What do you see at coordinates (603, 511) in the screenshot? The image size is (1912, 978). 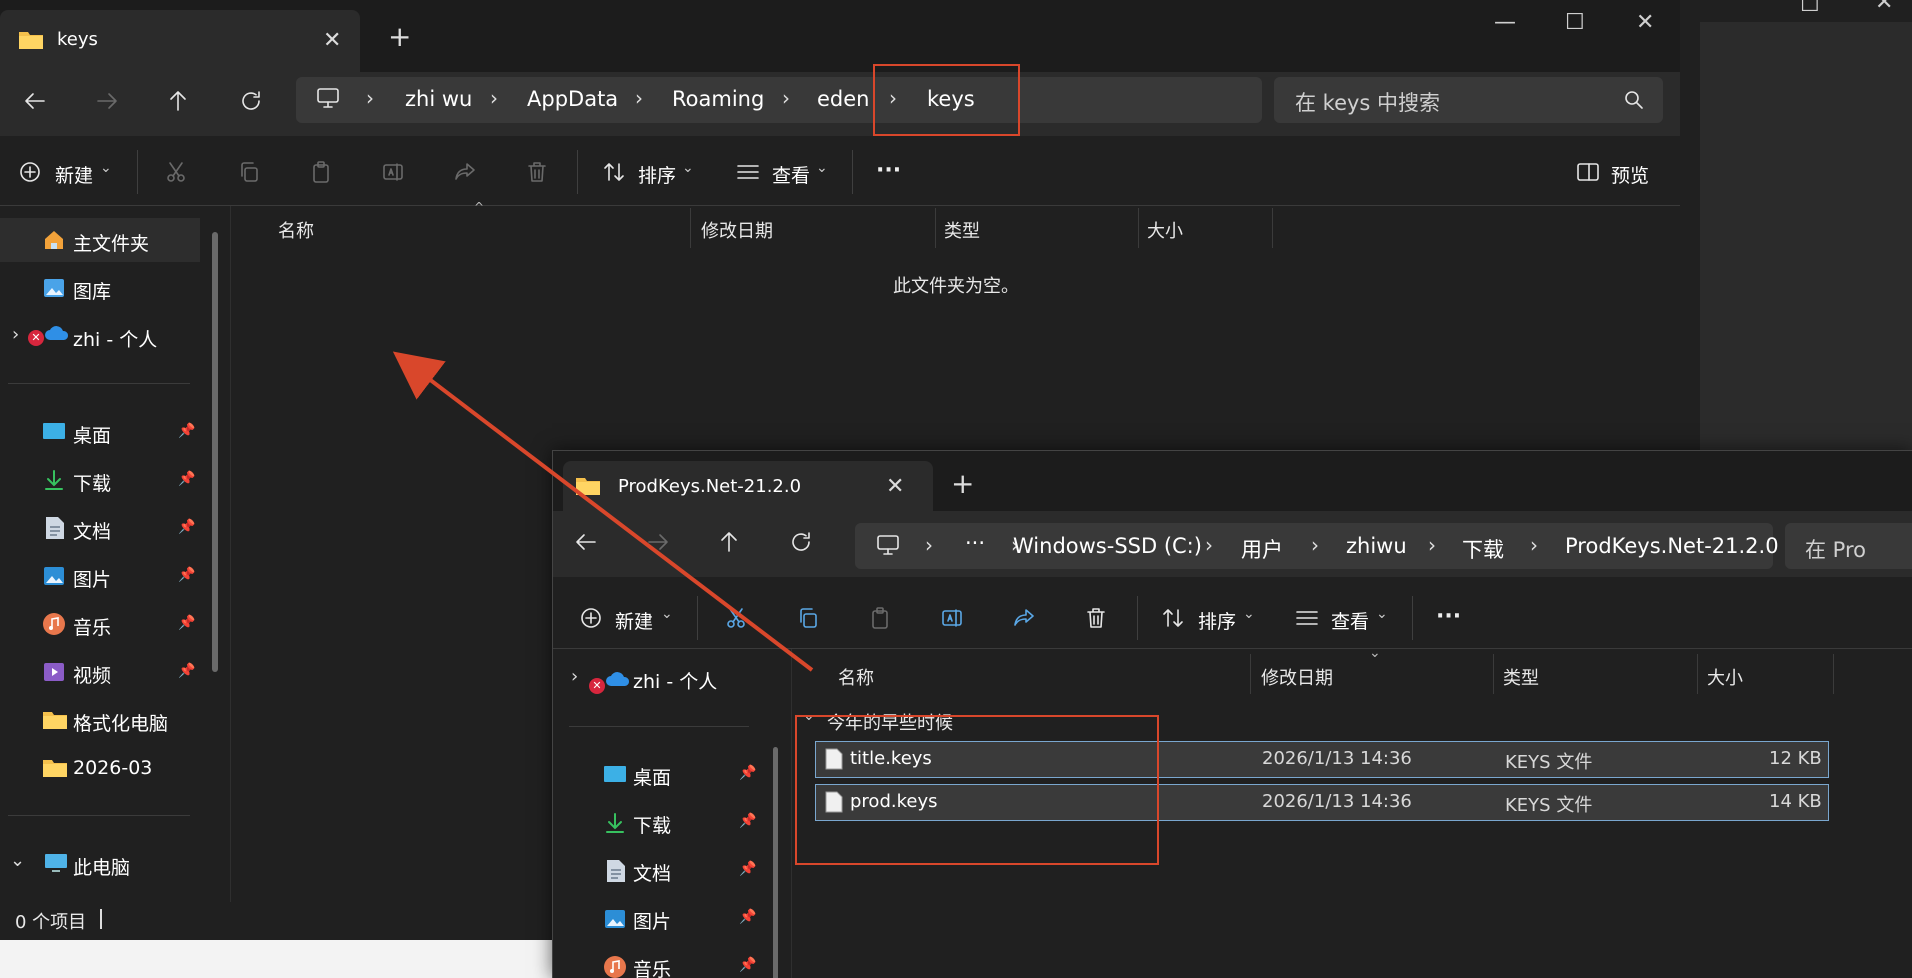 I see `annotation-arrow` at bounding box center [603, 511].